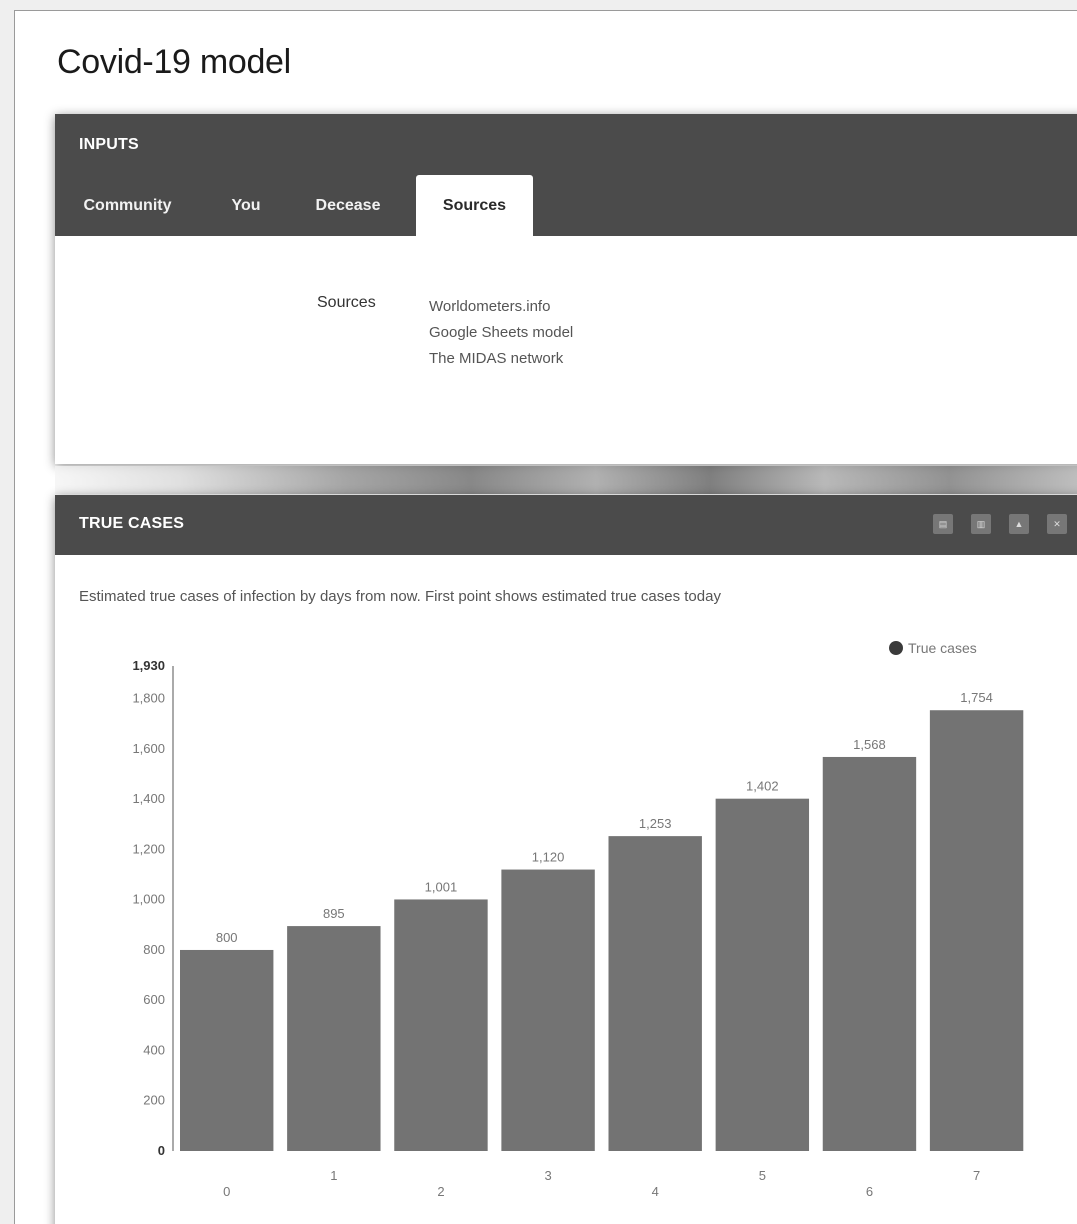 The image size is (1077, 1224). What do you see at coordinates (154, 1100) in the screenshot?
I see `y-tick-label: 200` at bounding box center [154, 1100].